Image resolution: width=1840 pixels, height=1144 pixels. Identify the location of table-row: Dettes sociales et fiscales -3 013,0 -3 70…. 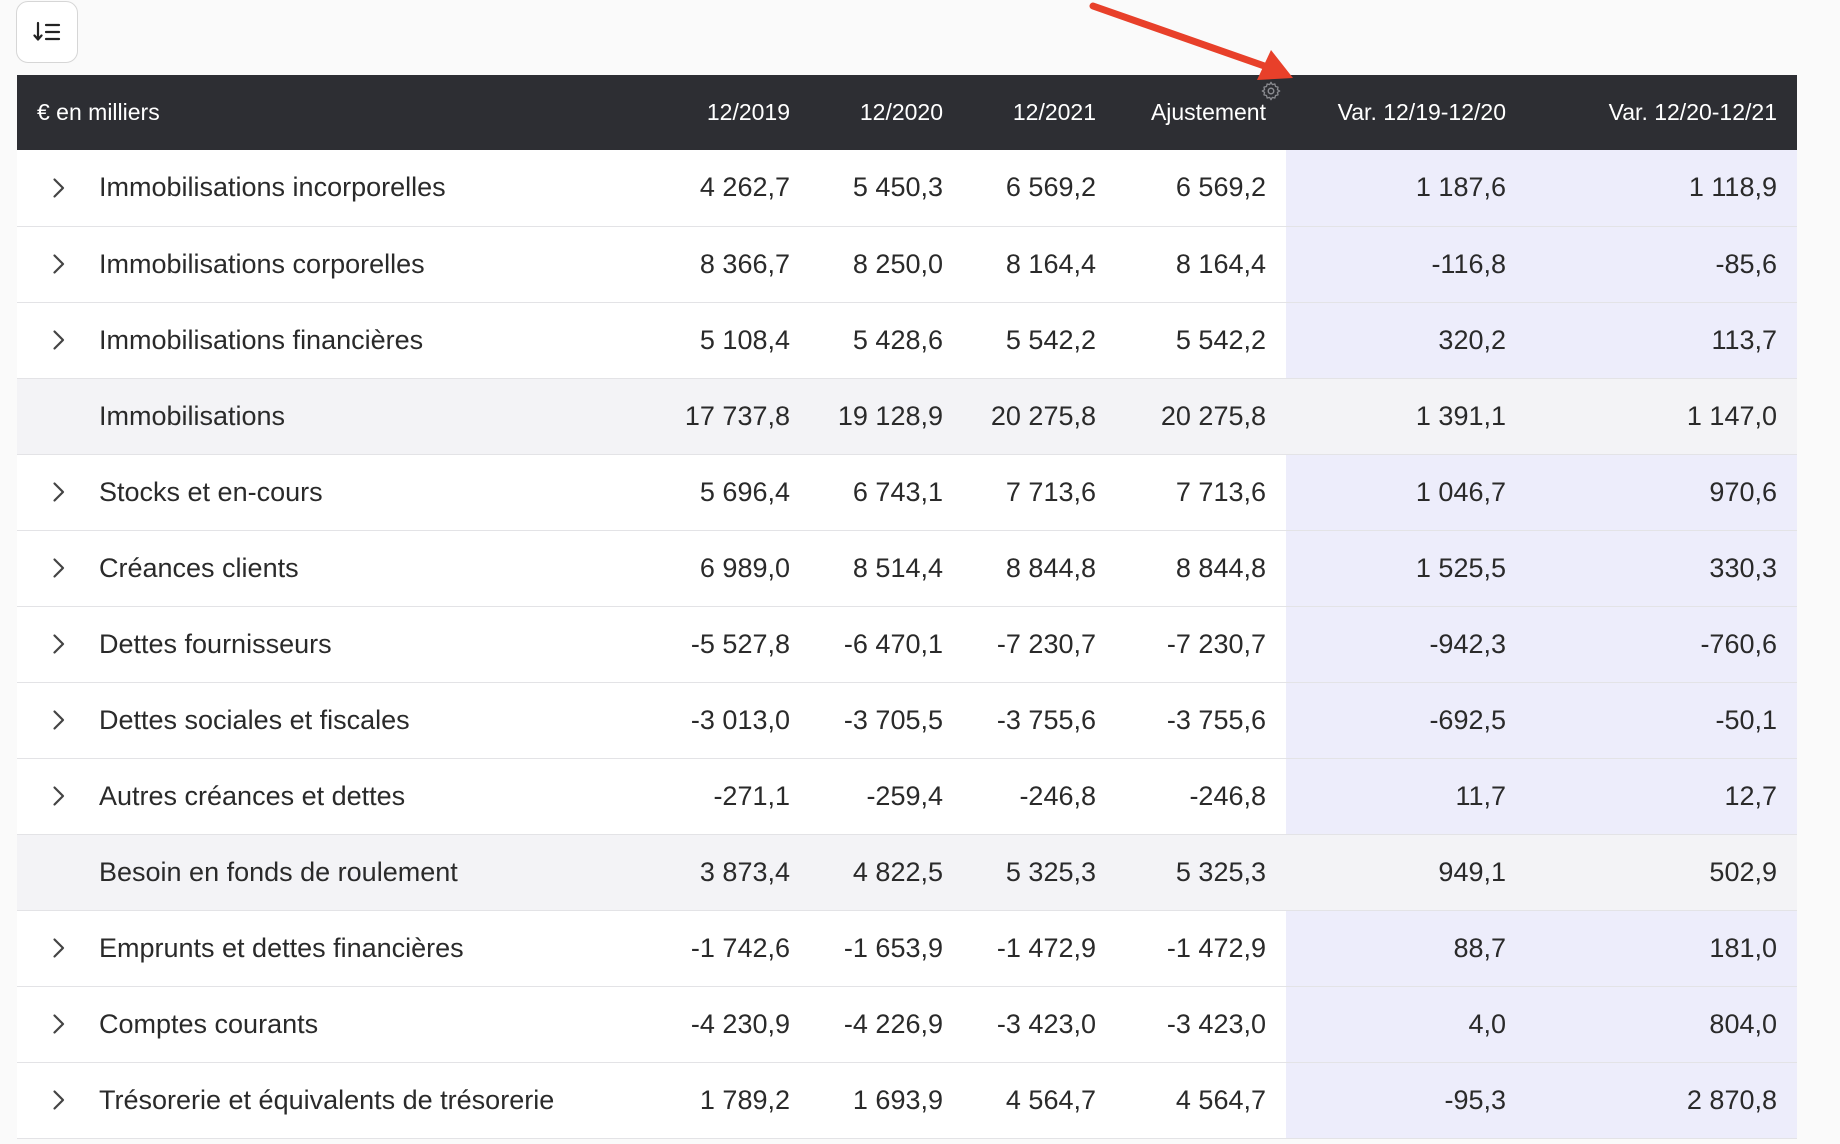
(907, 720).